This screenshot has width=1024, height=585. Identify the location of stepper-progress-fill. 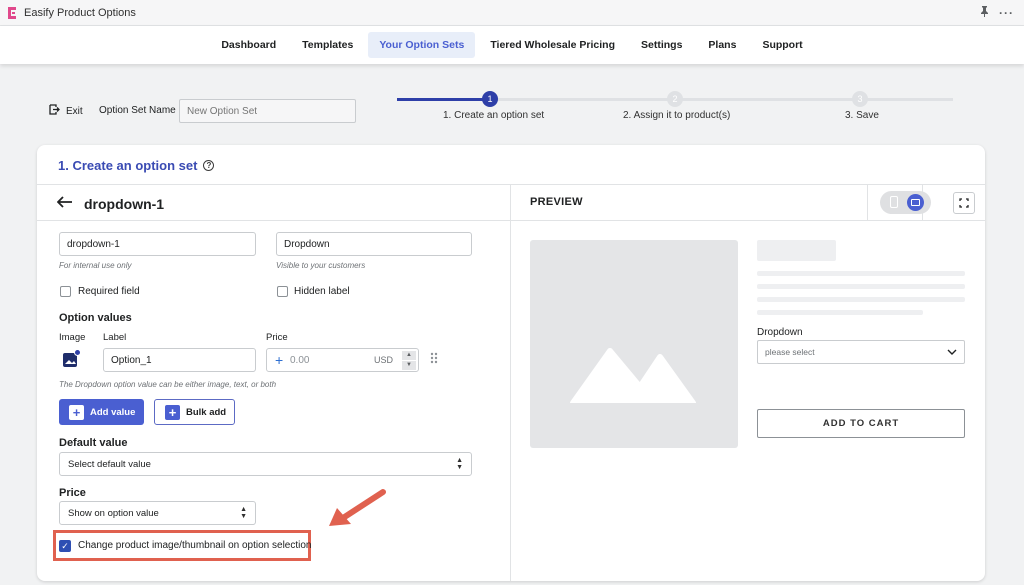
(443, 99).